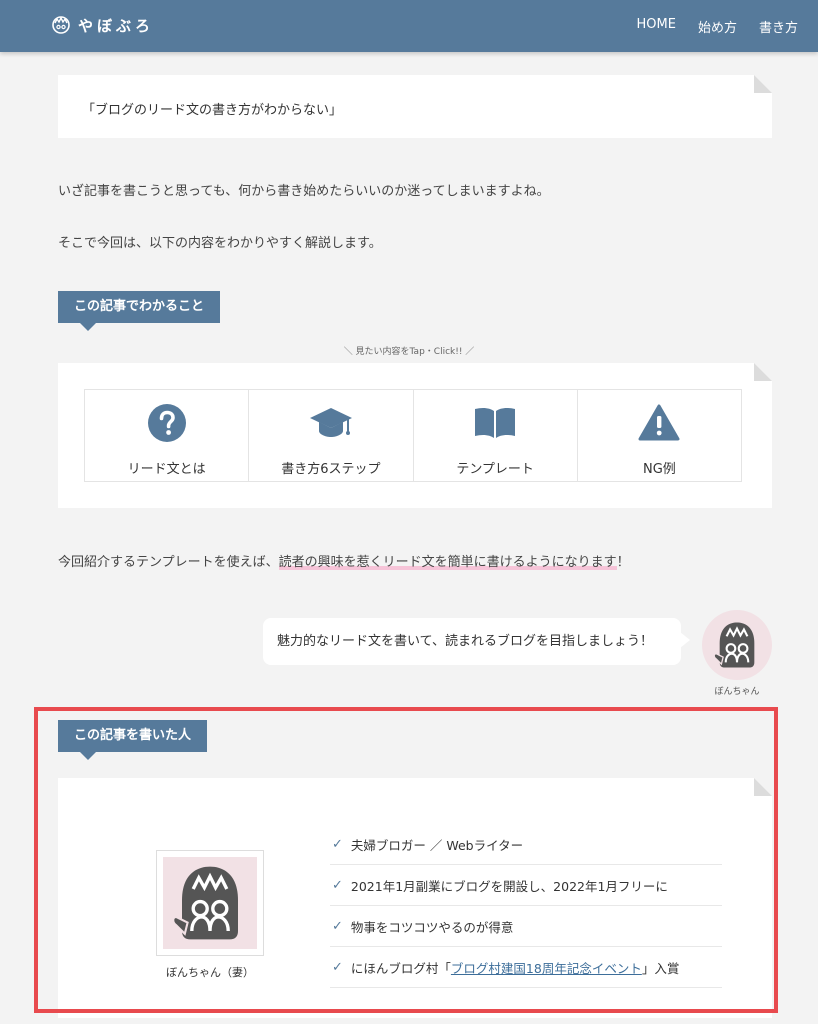 This screenshot has height=1024, width=818. Describe the element at coordinates (220, 243) in the screenshot. I see `intro-paragraph-2: そこで今回は、以下の内容をわかりやすく解説します。` at that location.